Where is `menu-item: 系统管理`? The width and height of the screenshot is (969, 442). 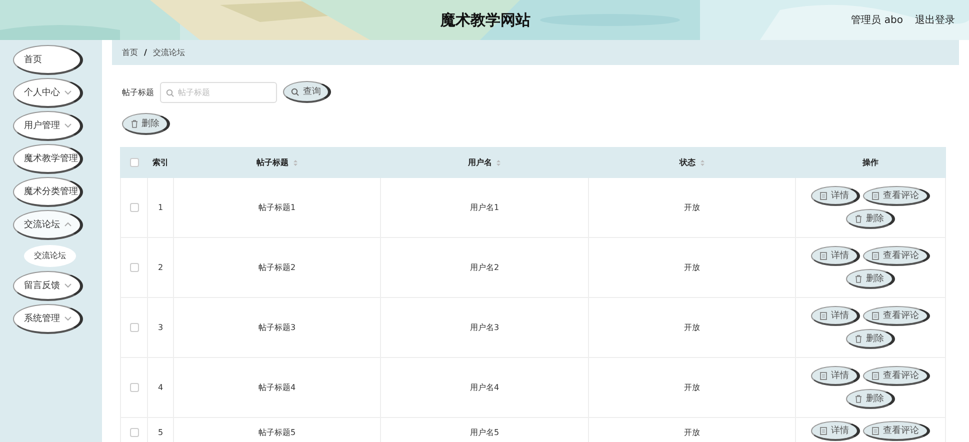 menu-item: 系统管理 is located at coordinates (48, 319).